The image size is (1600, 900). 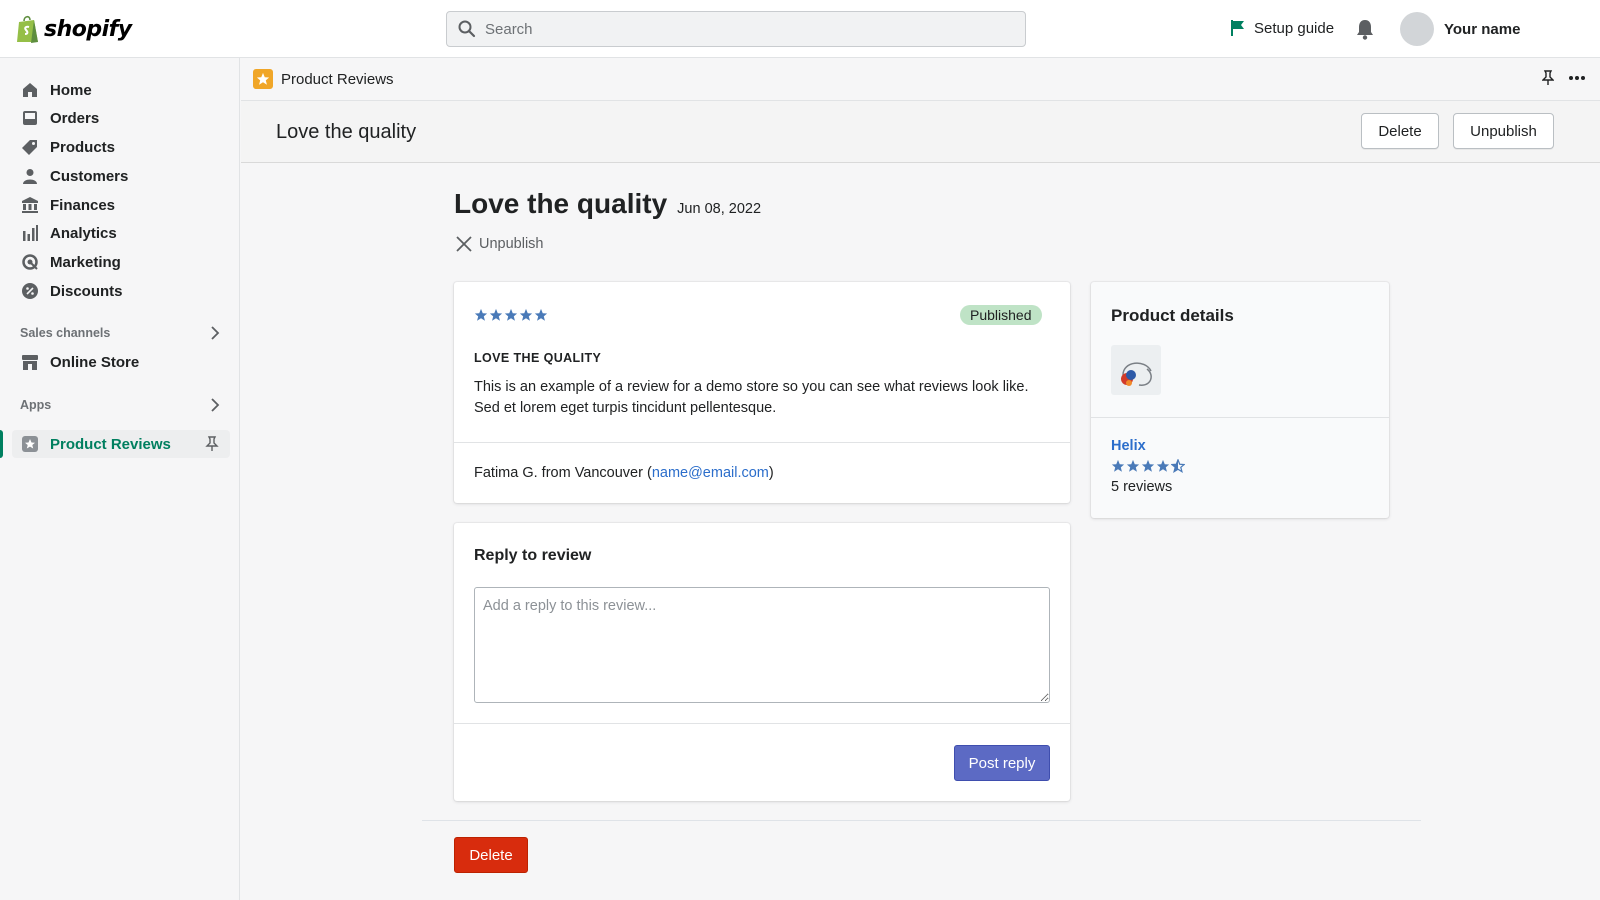 I want to click on apps-title: Apps, so click(x=36, y=405).